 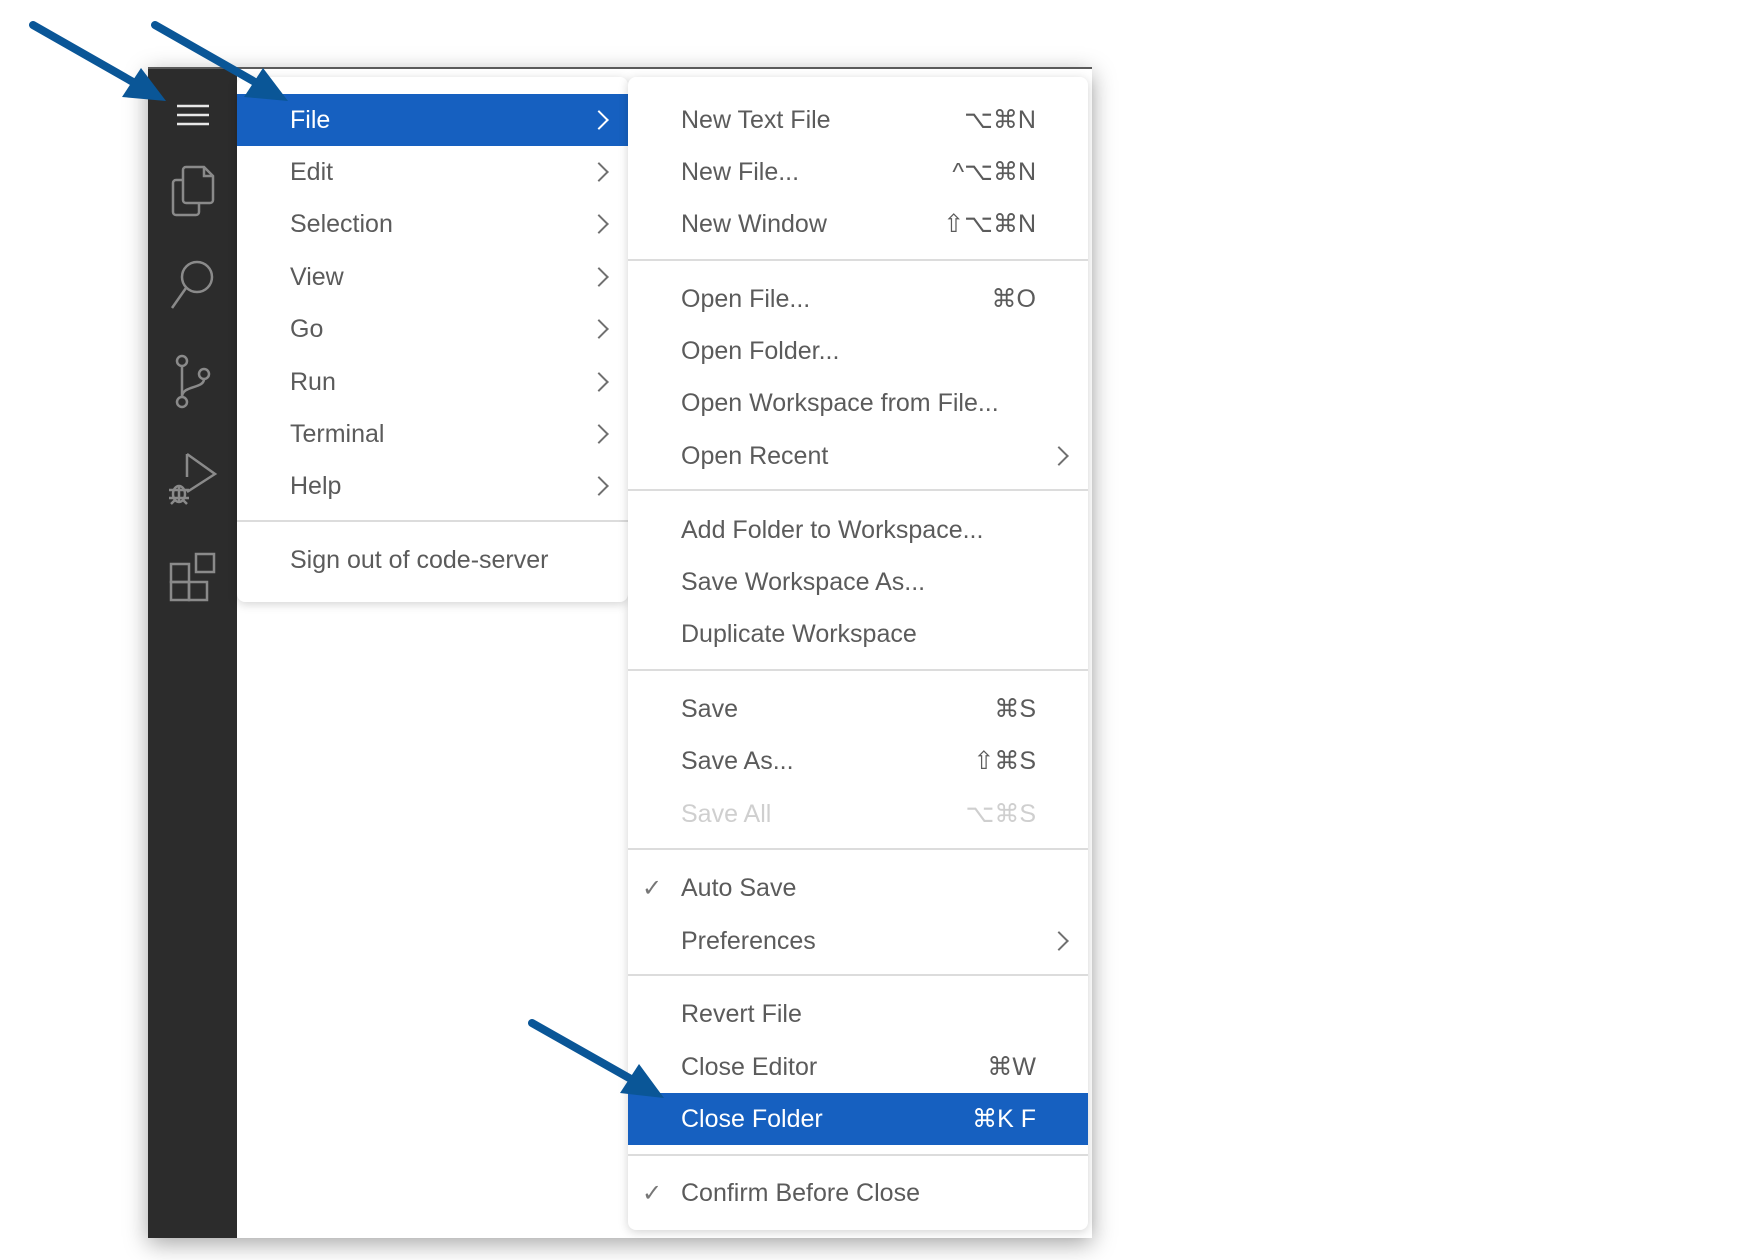 What do you see at coordinates (219, 61) in the screenshot?
I see `annotation-arrow-file` at bounding box center [219, 61].